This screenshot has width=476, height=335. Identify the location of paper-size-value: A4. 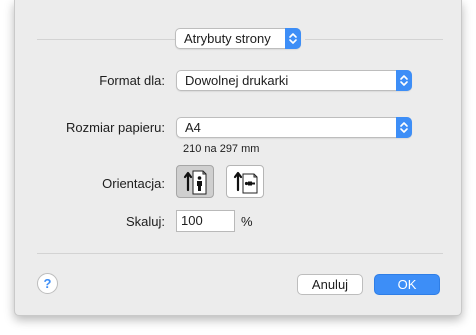
(193, 127).